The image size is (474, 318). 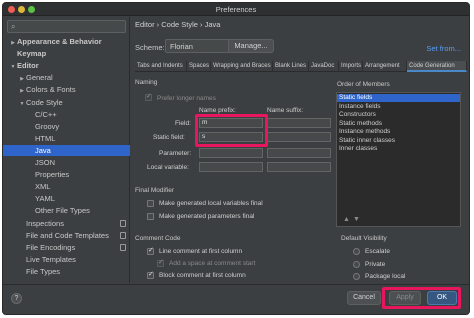 What do you see at coordinates (364, 298) in the screenshot?
I see `cancel-button: Cancel` at bounding box center [364, 298].